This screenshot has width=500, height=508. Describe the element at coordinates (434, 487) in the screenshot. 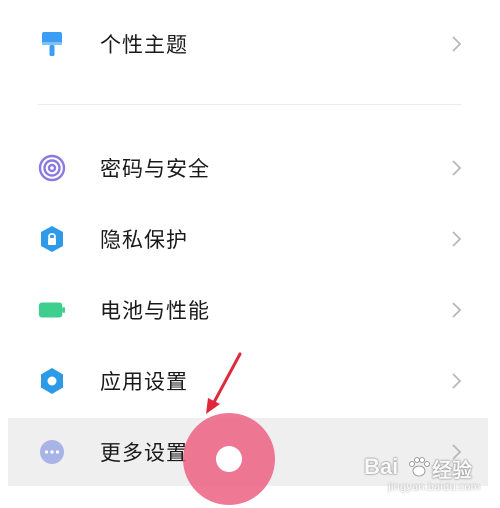

I see `watermark-url: jingyan.baidu.com` at that location.